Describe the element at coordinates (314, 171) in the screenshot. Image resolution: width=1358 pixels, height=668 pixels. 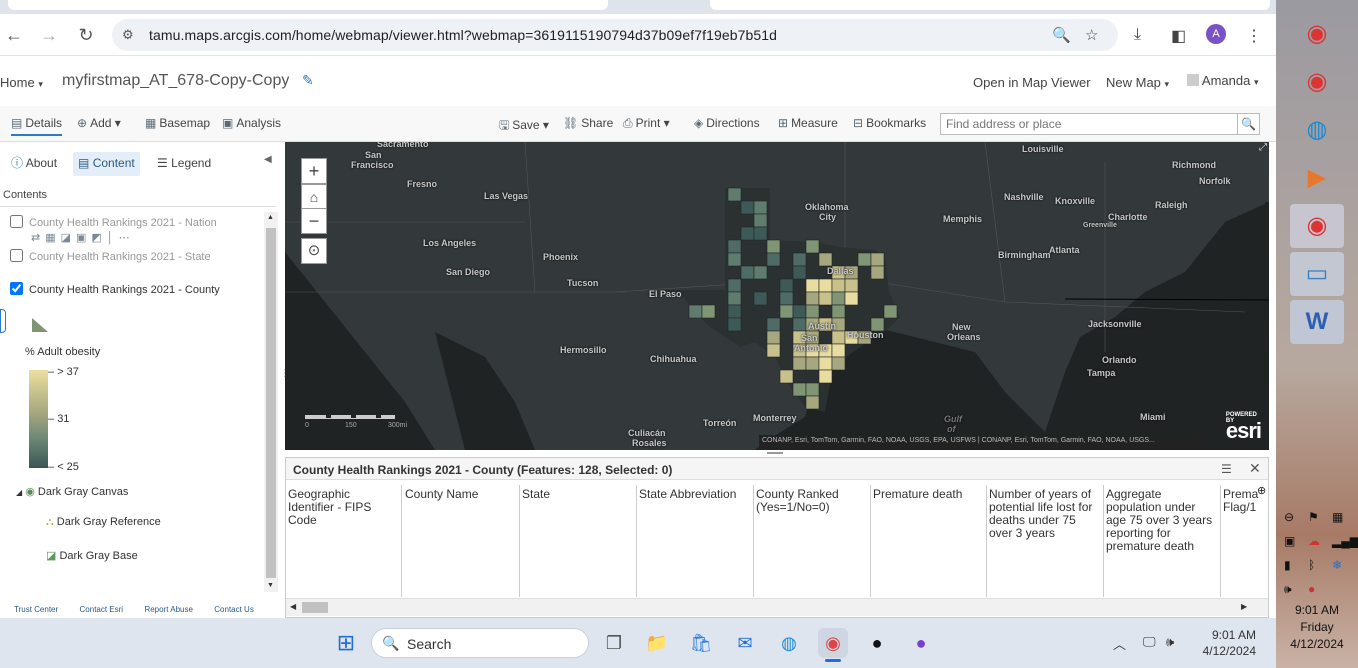
I see `zoom-in-button: +` at that location.